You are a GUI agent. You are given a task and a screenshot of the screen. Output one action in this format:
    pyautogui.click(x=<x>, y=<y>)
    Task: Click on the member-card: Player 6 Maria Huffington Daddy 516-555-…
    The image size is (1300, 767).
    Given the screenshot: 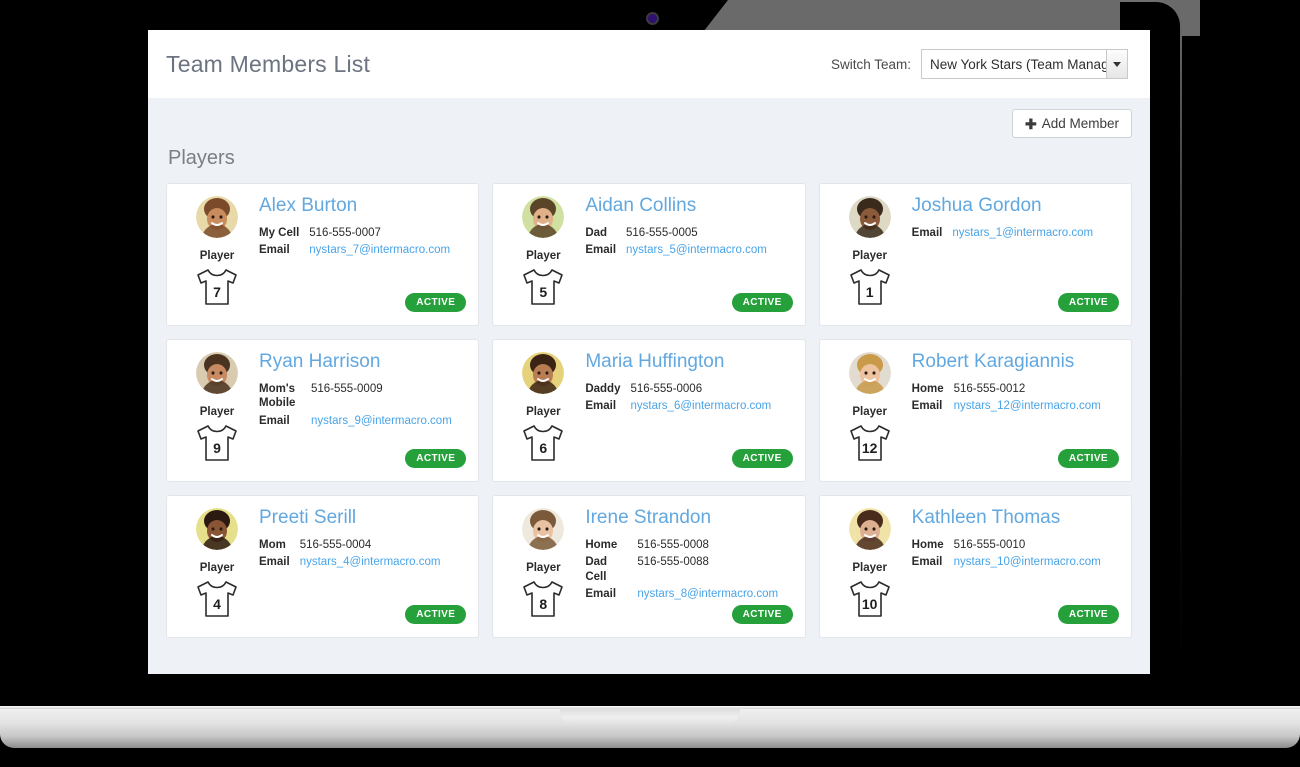 What is the action you would take?
    pyautogui.click(x=649, y=410)
    